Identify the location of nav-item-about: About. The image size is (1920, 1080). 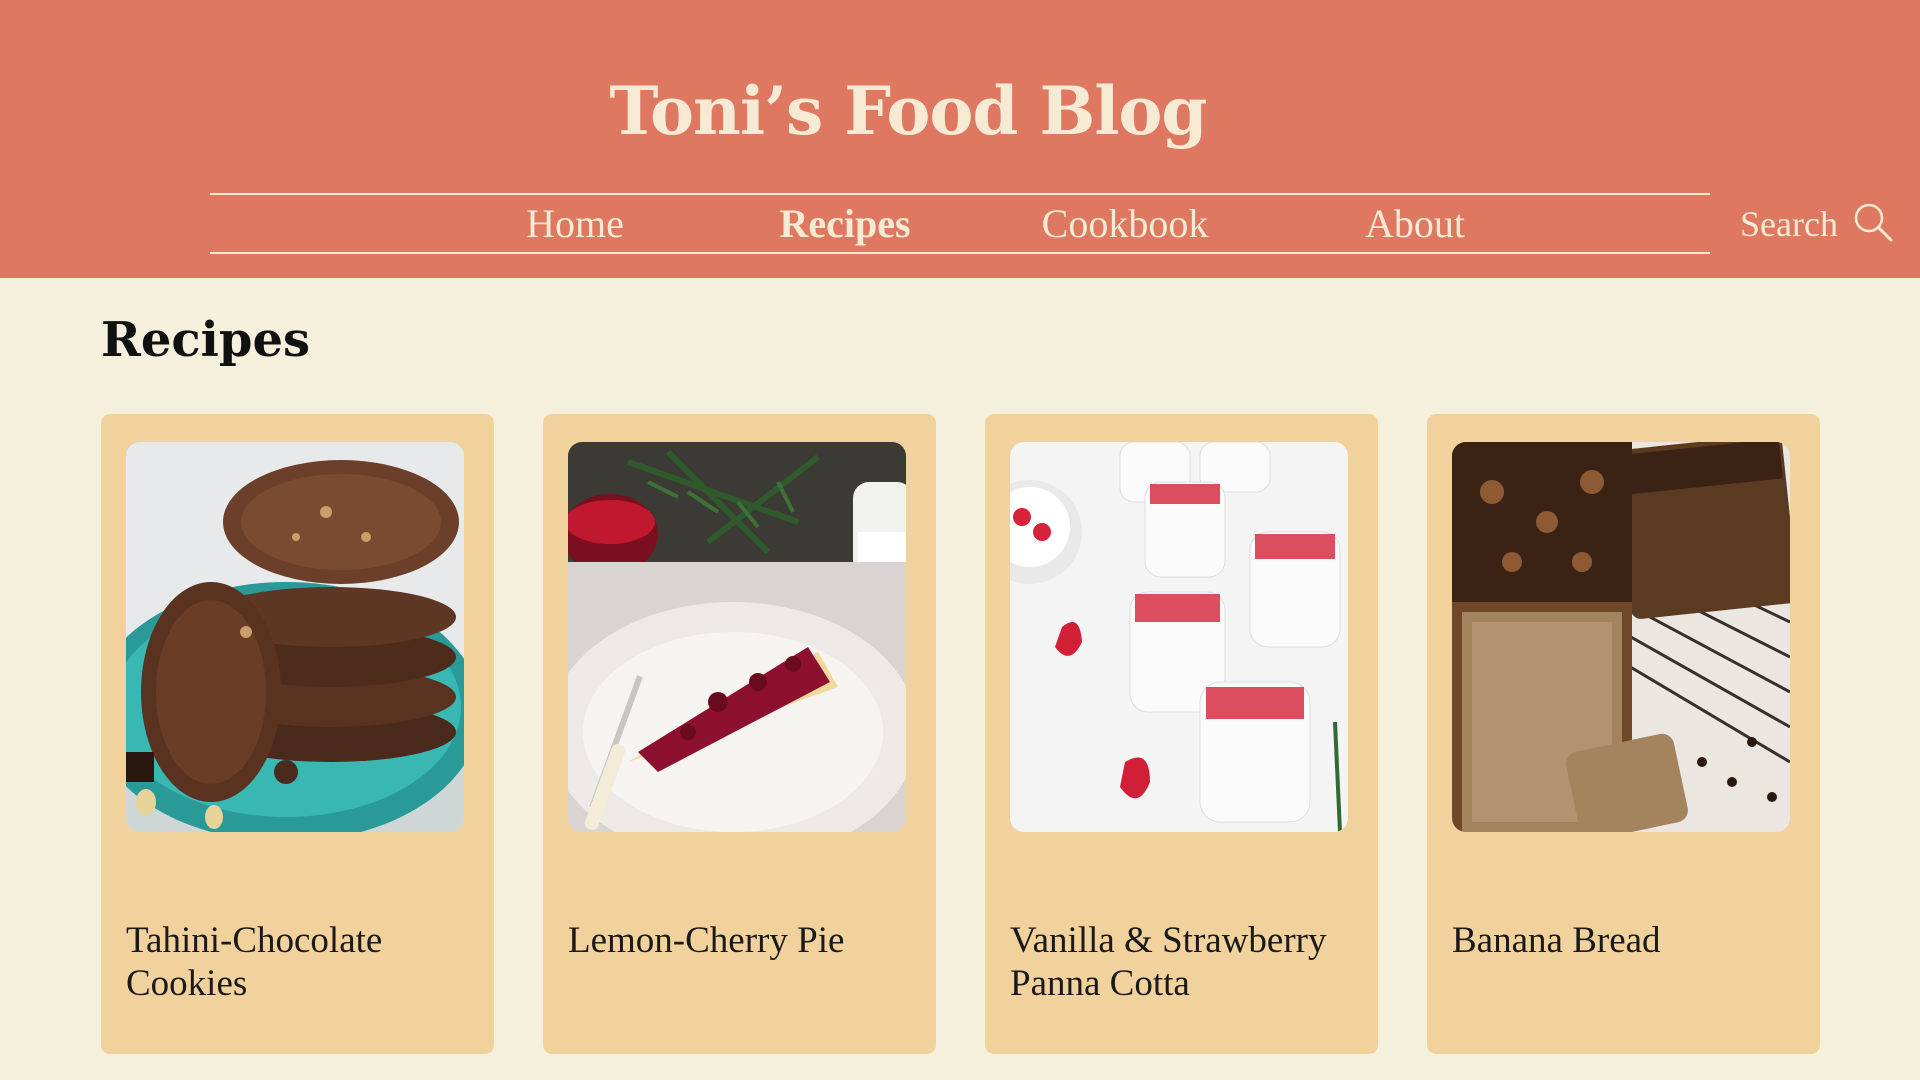
(1415, 223).